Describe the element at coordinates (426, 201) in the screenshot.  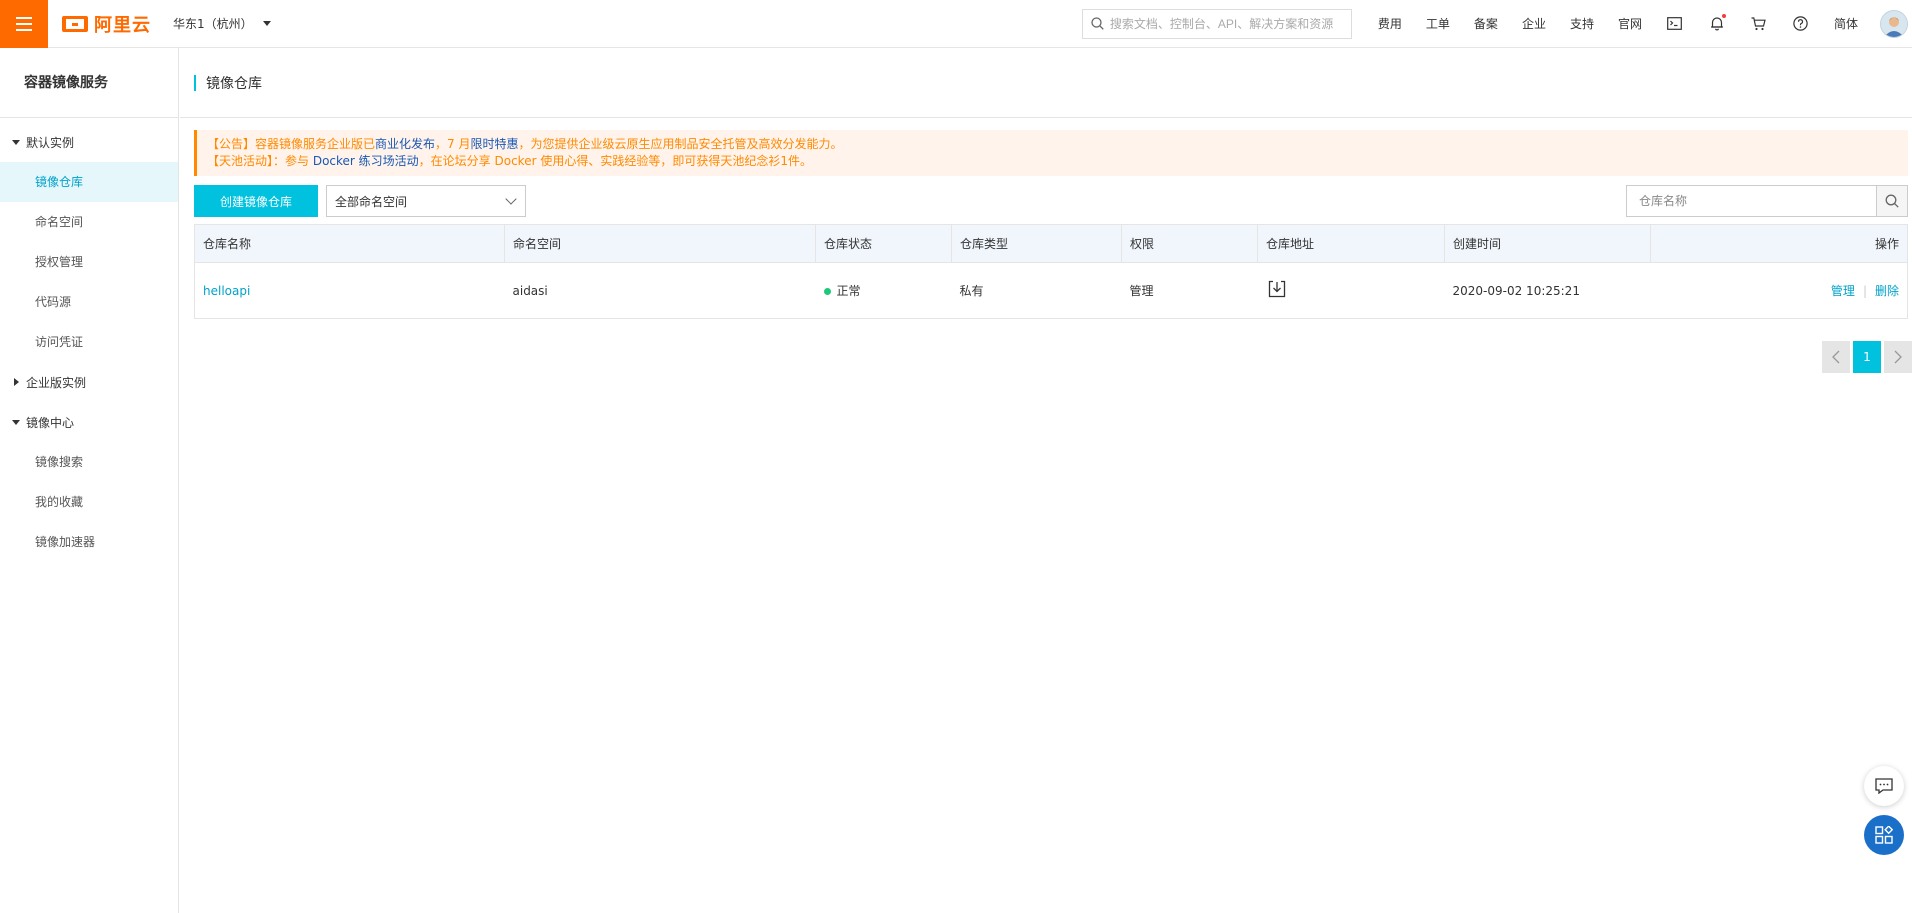
I see `namespace-select: 全部命名空间` at that location.